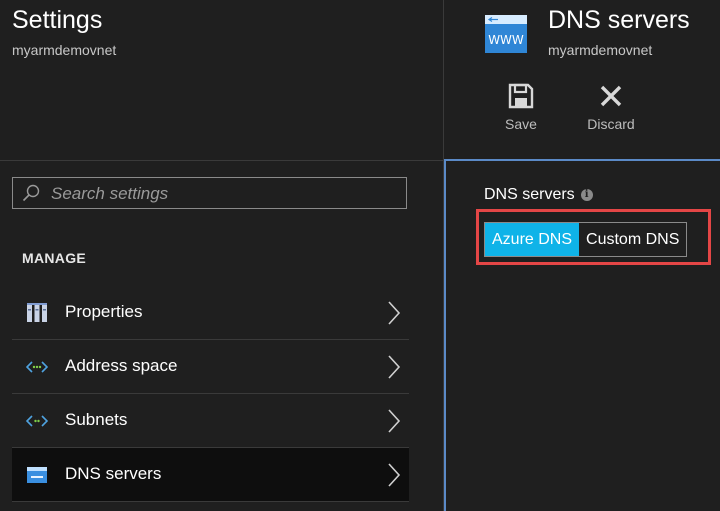 This screenshot has height=511, width=720. I want to click on custom-dns-option: Custom DNS, so click(632, 239).